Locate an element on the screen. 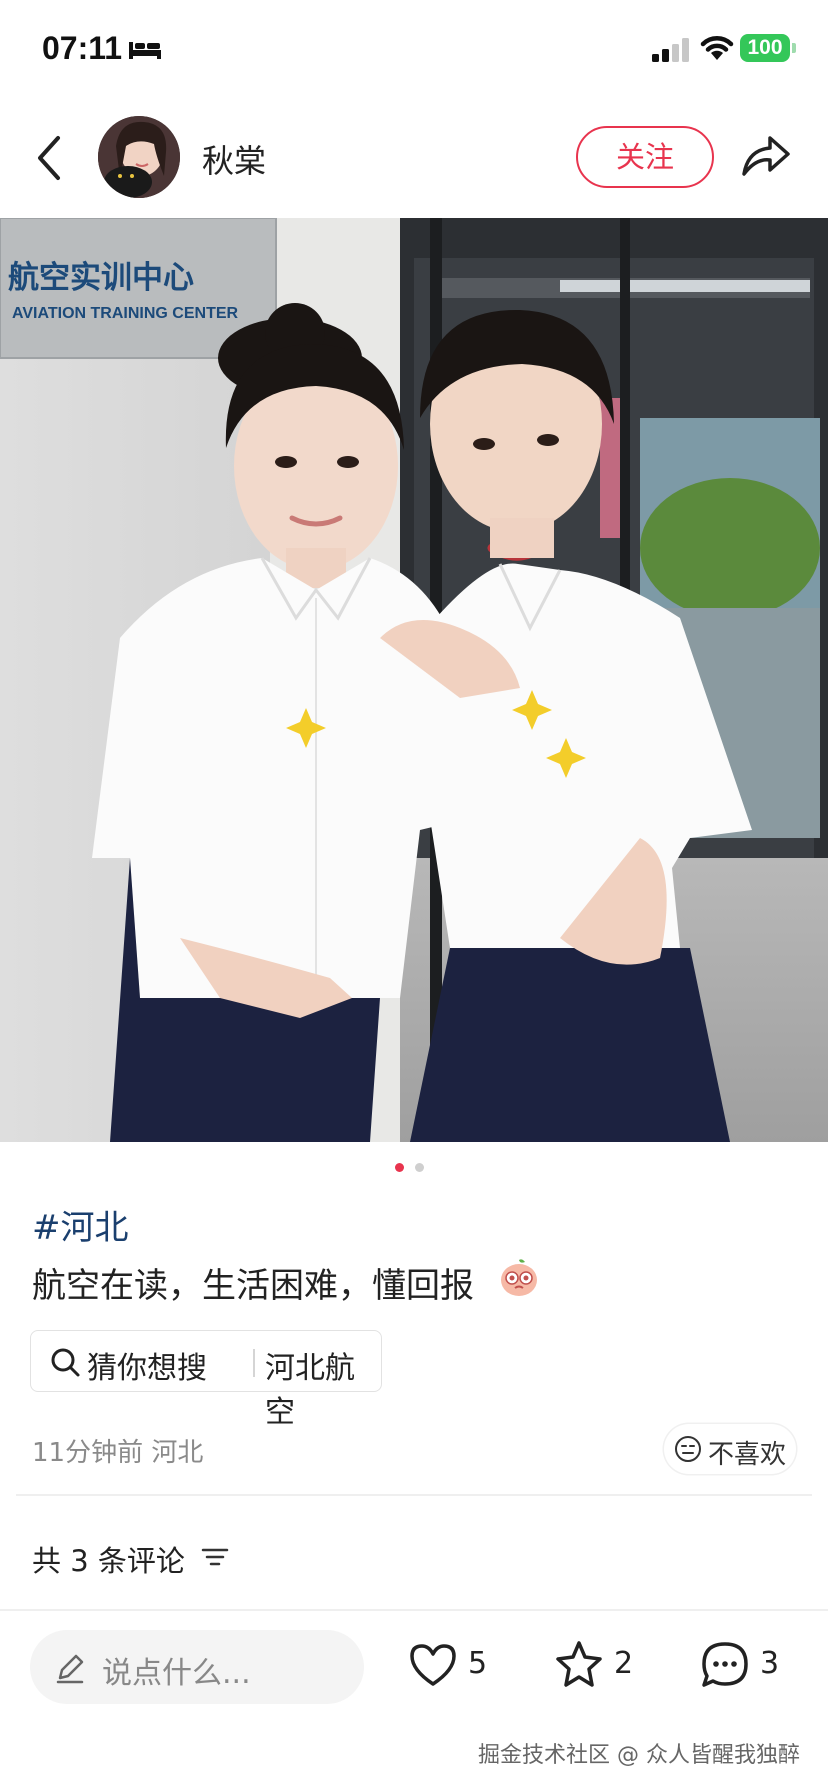 Image resolution: width=828 pixels, height=1792 pixels. sleep-mode-icon is located at coordinates (145, 50).